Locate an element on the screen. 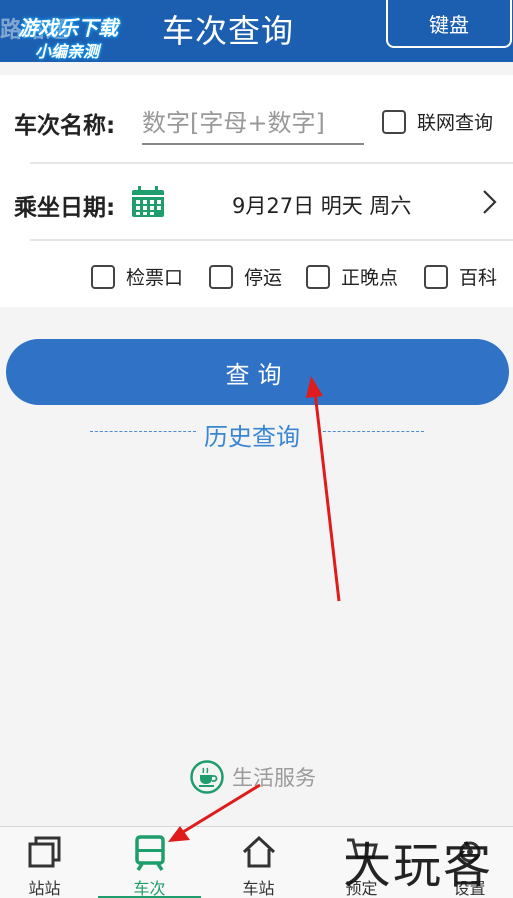 The height and width of the screenshot is (898, 513). coffee-cup-icon is located at coordinates (207, 777).